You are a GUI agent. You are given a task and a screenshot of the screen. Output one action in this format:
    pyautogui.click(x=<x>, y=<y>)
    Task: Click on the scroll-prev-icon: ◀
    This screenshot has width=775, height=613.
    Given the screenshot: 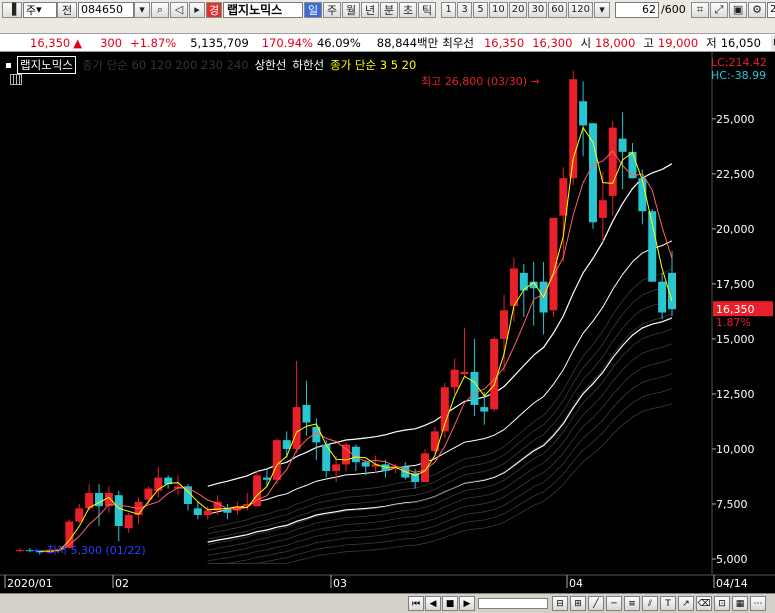 What is the action you would take?
    pyautogui.click(x=433, y=603)
    